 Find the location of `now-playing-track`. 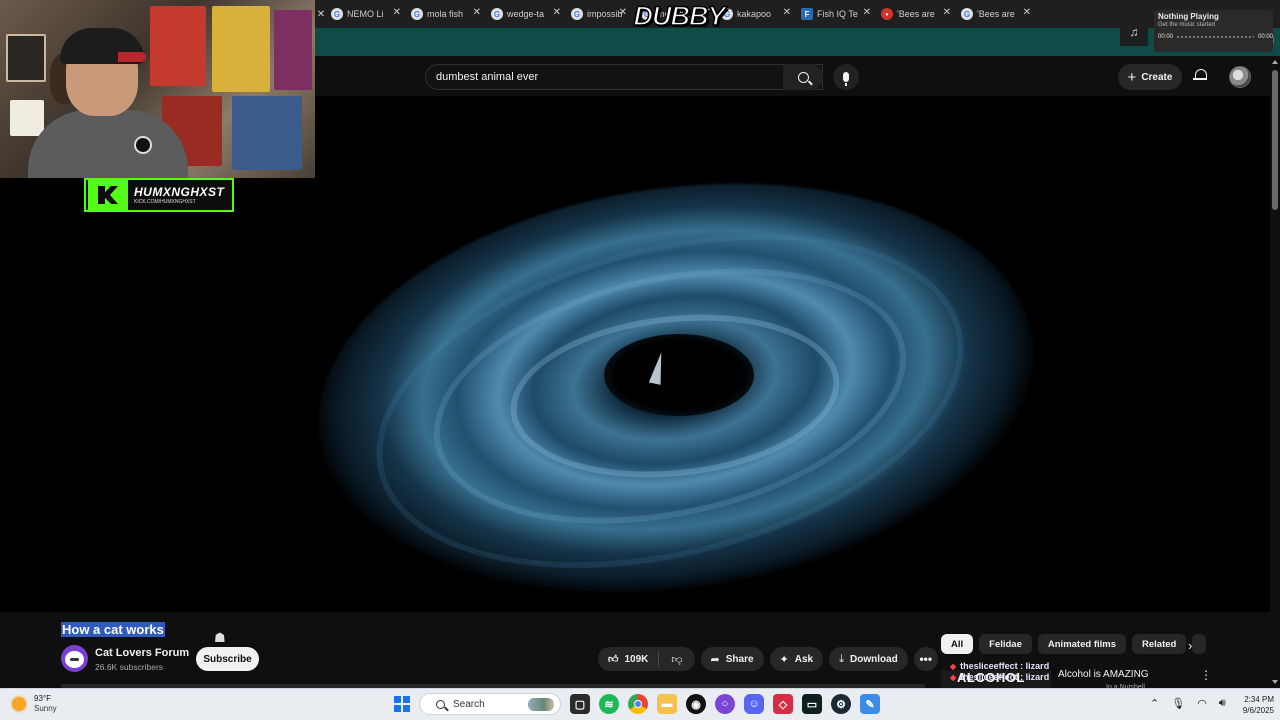

now-playing-track is located at coordinates (1215, 37).